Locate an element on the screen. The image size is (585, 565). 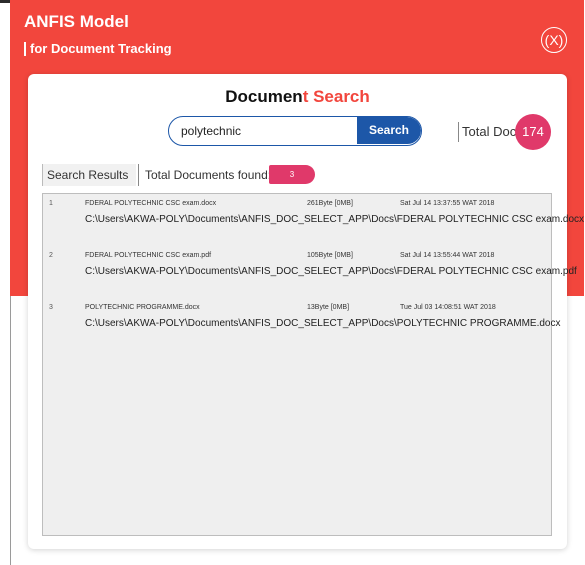
result-date: Sat Jul 14 13:55:44 WAT 2018 is located at coordinates (447, 255).